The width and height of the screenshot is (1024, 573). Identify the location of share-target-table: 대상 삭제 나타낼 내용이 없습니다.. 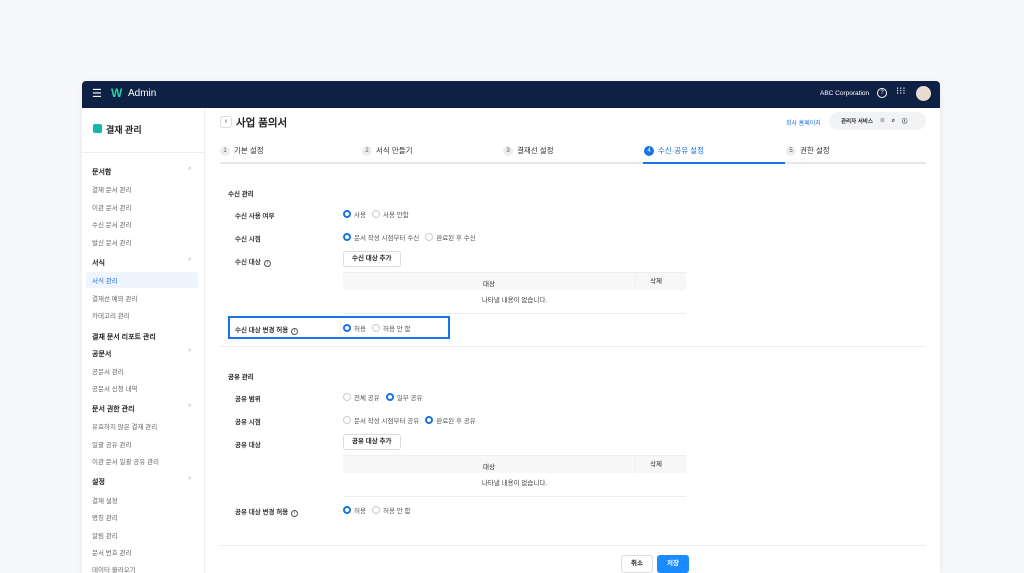
(514, 476).